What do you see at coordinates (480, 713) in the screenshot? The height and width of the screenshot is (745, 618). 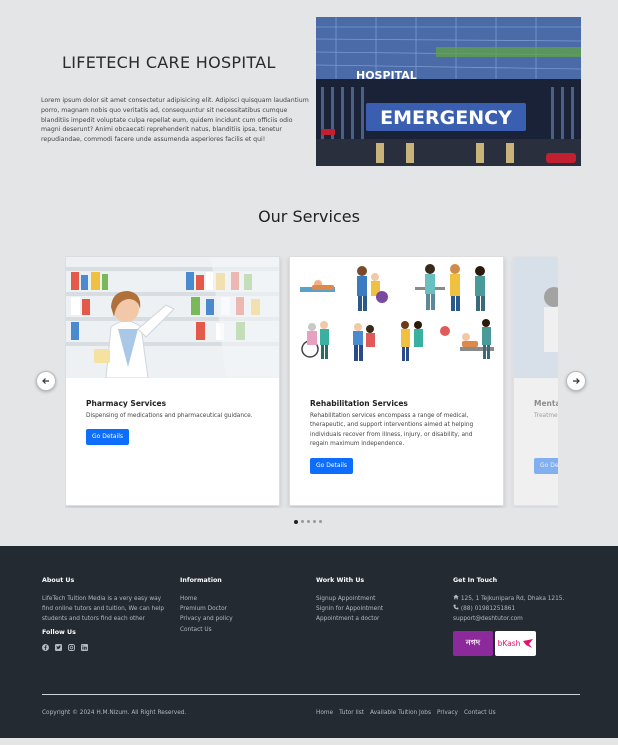 I see `bottom-link-contact: Contact Us` at bounding box center [480, 713].